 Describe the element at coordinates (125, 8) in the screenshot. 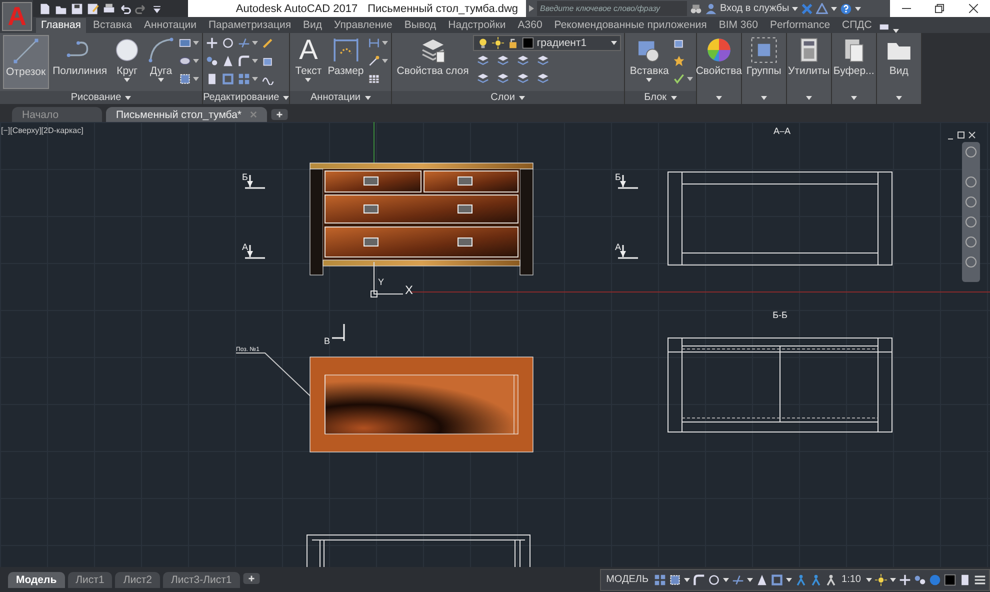

I see `undo-icon` at that location.